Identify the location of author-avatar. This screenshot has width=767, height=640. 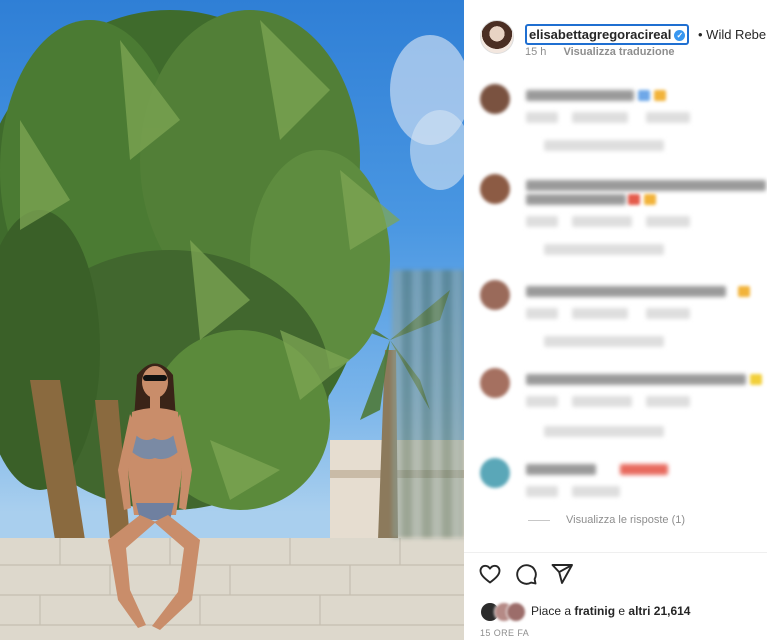
(497, 37).